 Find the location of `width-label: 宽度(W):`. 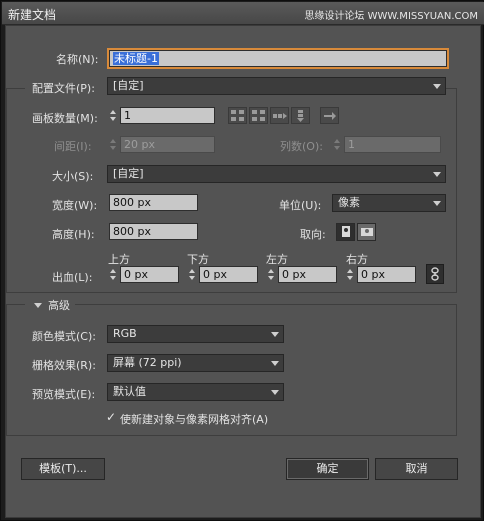

width-label: 宽度(W): is located at coordinates (75, 205).